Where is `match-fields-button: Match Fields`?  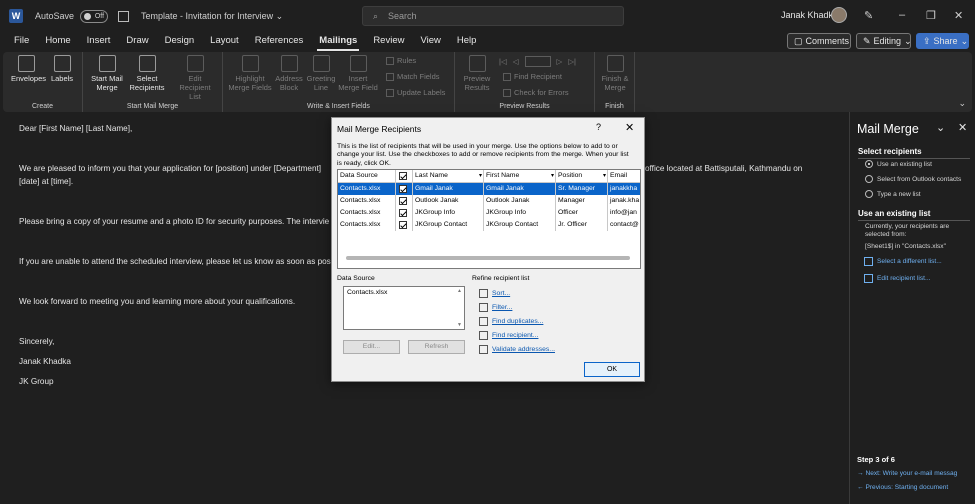
match-fields-button: Match Fields is located at coordinates (413, 76).